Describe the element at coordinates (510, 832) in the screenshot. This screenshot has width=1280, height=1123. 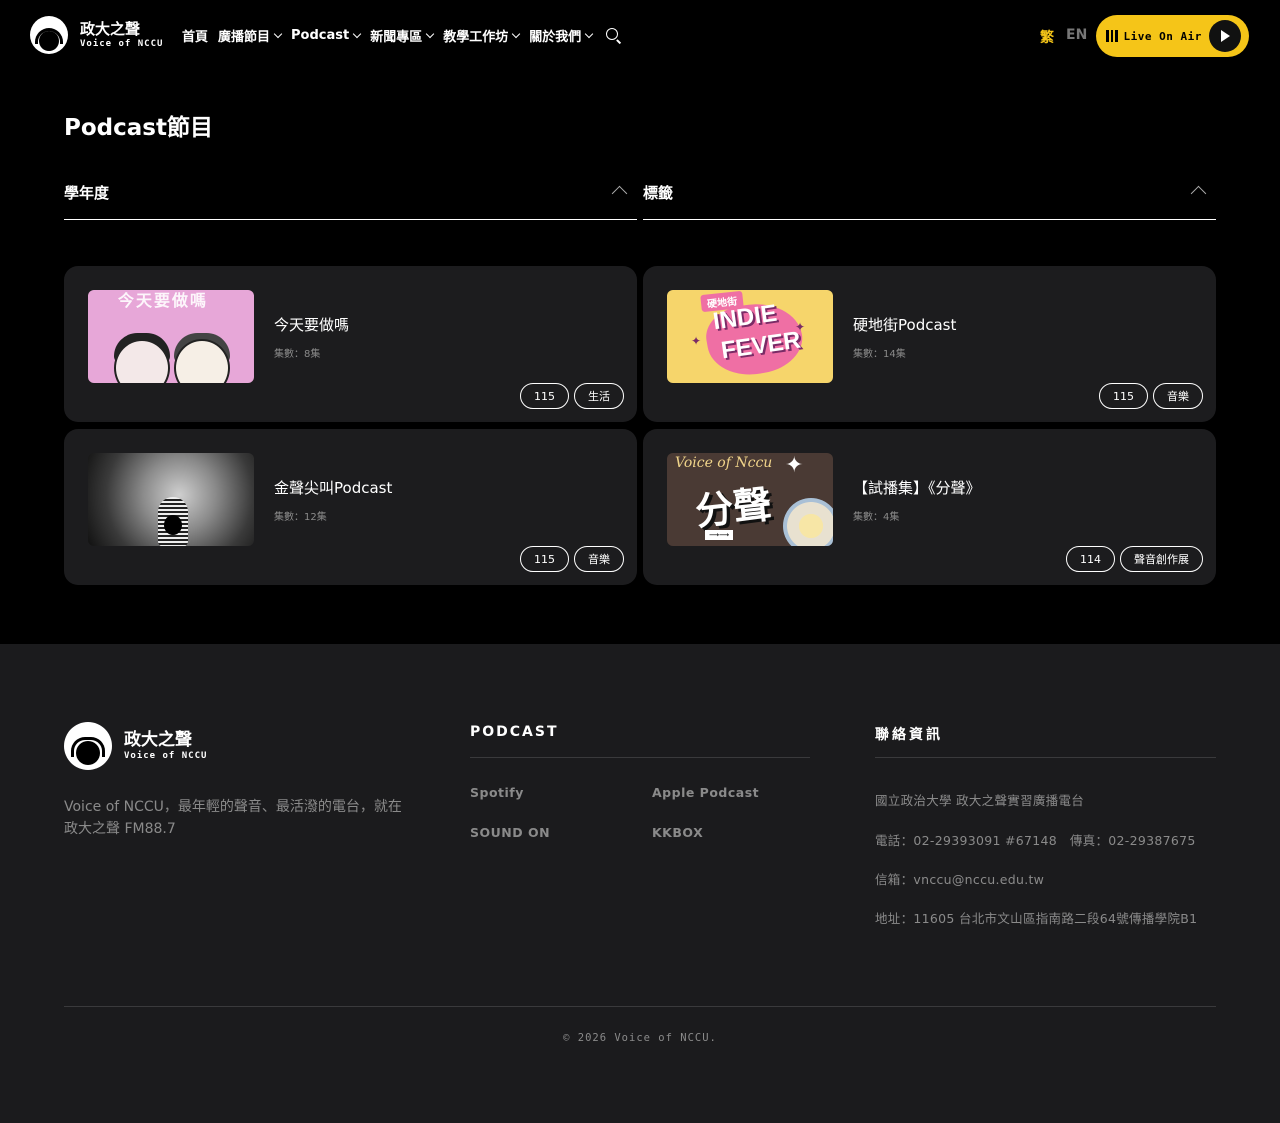
I see `footer-link-sound-on: SOUND ON` at that location.